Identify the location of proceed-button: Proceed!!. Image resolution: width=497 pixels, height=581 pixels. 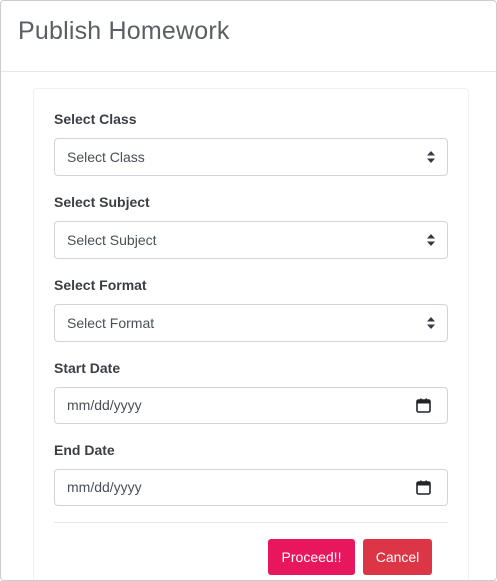
(311, 557).